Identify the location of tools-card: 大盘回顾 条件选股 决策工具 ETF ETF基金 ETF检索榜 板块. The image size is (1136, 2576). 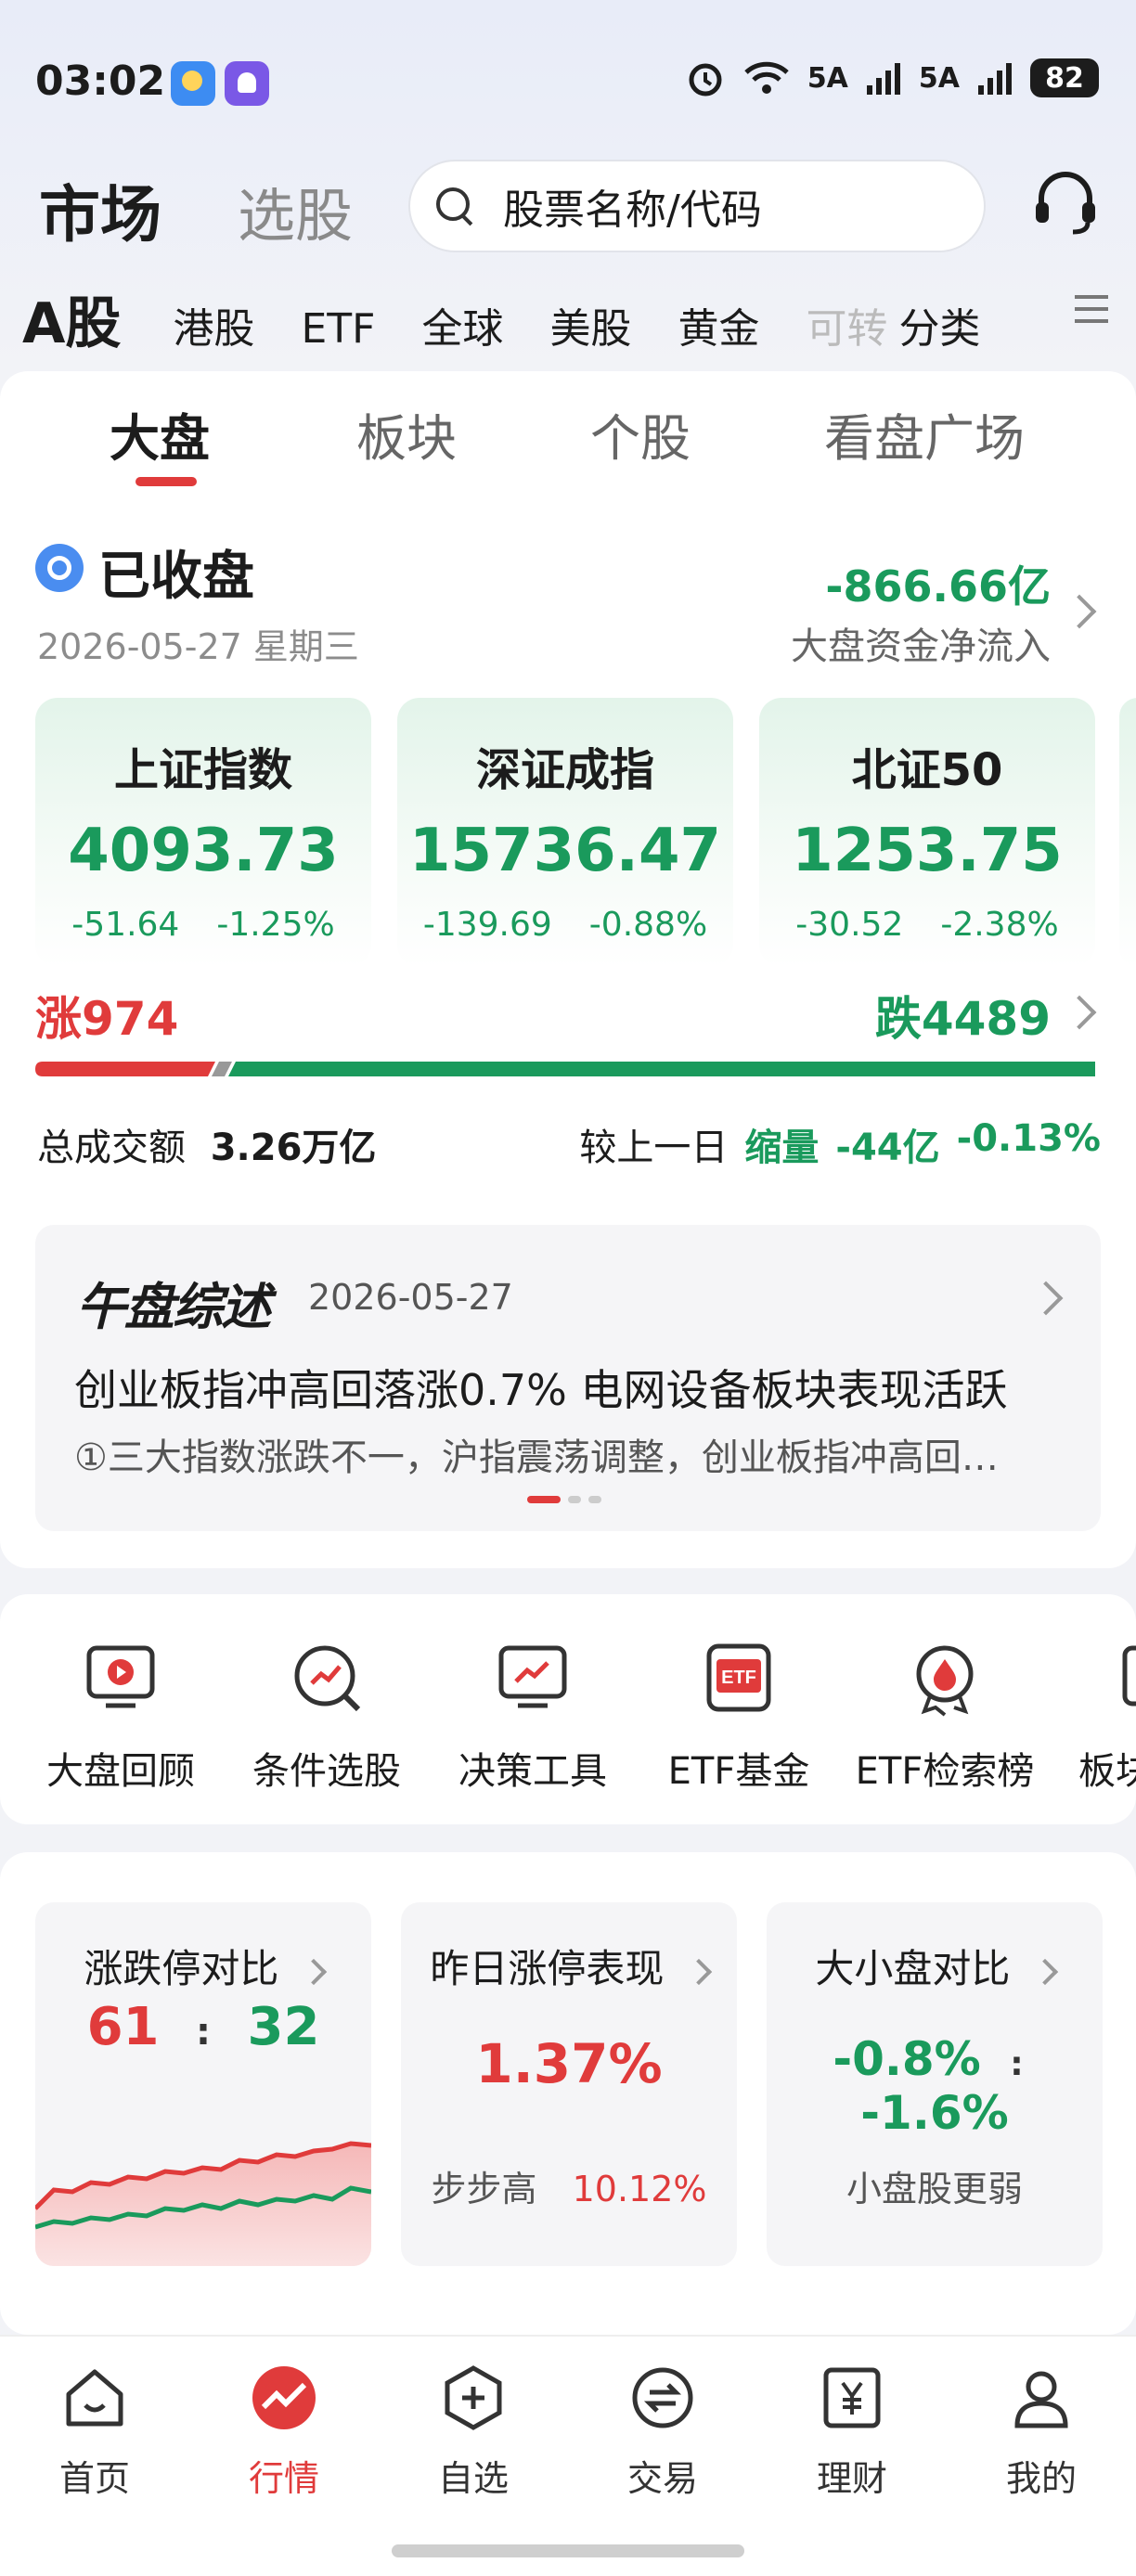
(568, 1709).